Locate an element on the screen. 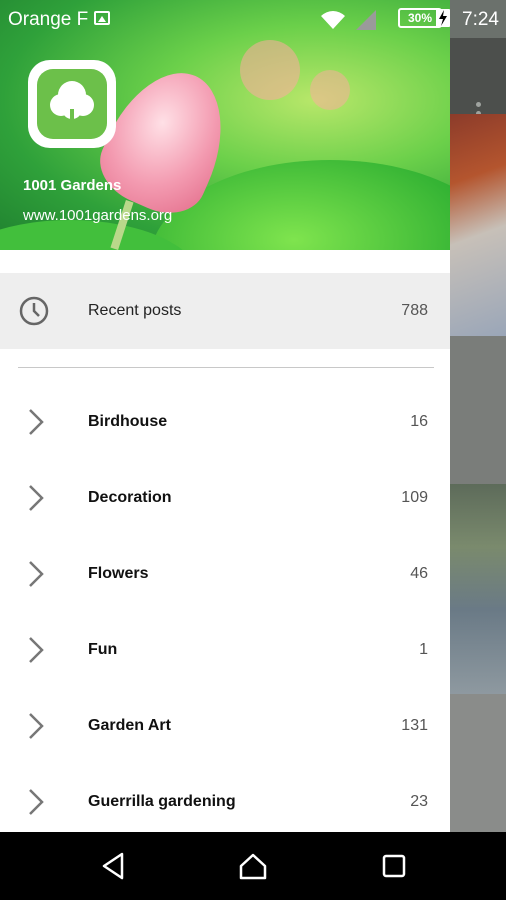 Image resolution: width=506 pixels, height=900 pixels. recent-apps-icon is located at coordinates (394, 866).